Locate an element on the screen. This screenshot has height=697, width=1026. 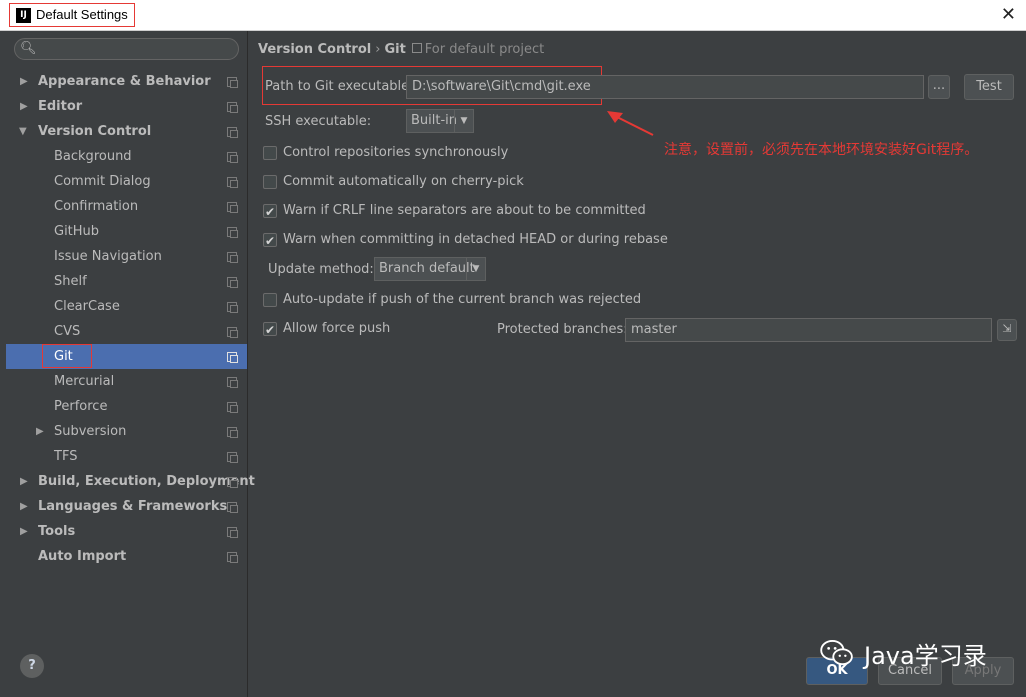
update-method-value: Branch default is located at coordinates (427, 268).